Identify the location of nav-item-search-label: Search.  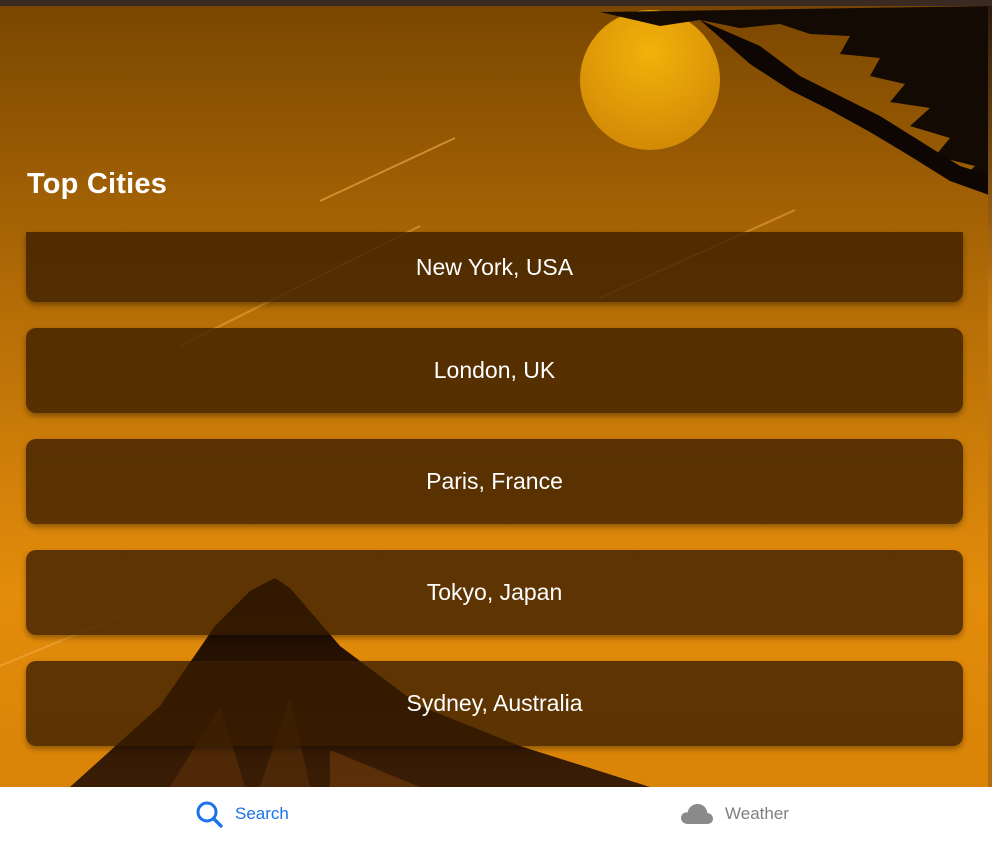
(262, 813).